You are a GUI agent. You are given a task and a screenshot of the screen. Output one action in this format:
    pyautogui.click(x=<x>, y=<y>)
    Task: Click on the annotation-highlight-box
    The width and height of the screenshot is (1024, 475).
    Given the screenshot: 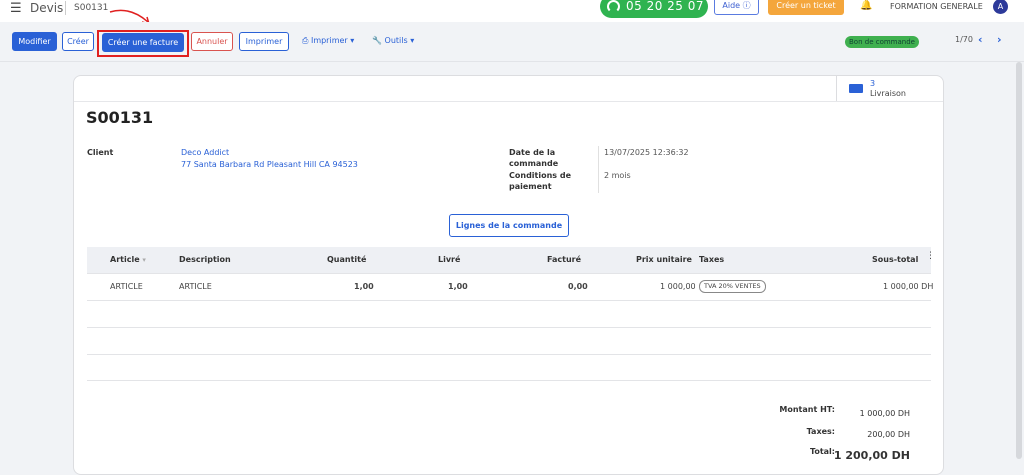 What is the action you would take?
    pyautogui.click(x=143, y=43)
    